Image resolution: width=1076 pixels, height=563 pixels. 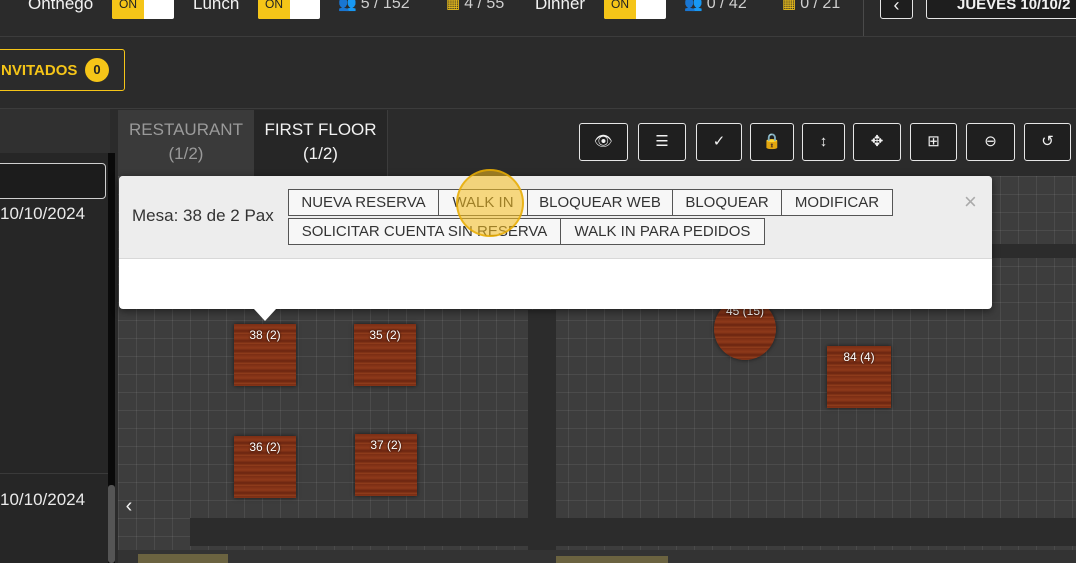 I want to click on dinner-guests-count: 👥 0 / 42, so click(x=715, y=6).